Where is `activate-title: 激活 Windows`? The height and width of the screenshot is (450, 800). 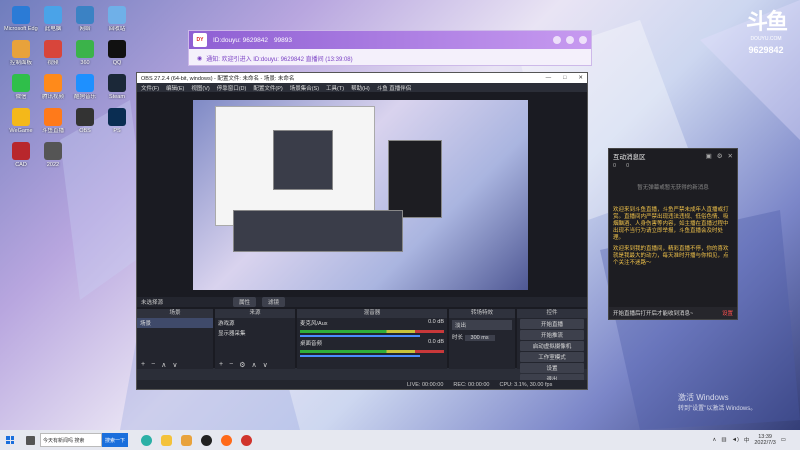
activate-title: 激活 Windows is located at coordinates (703, 397).